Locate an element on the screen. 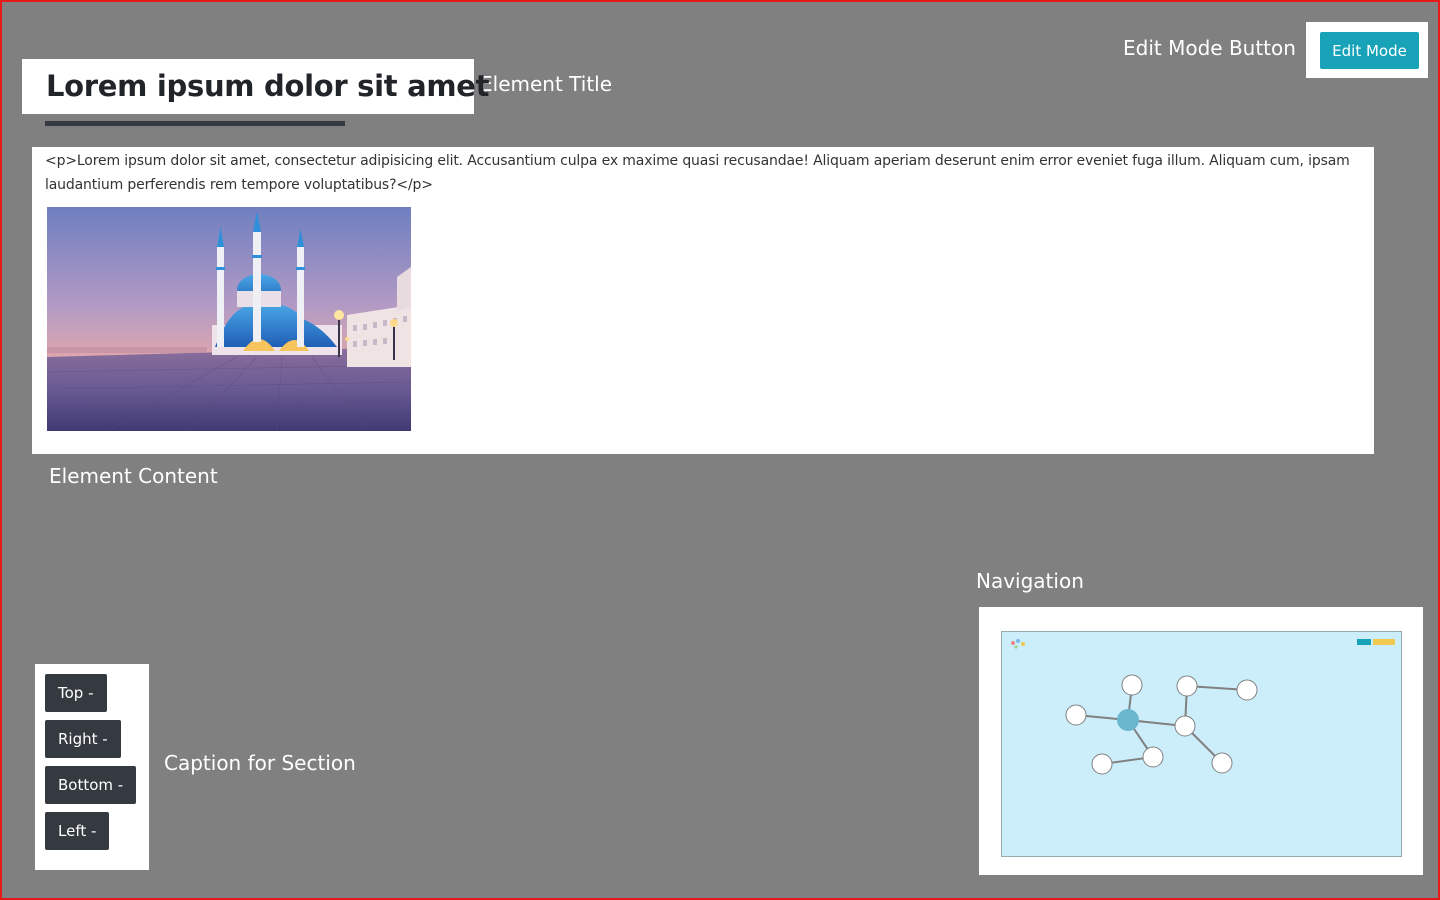 Image resolution: width=1440 pixels, height=900 pixels. edit-mode-button: Edit Mode is located at coordinates (1369, 50).